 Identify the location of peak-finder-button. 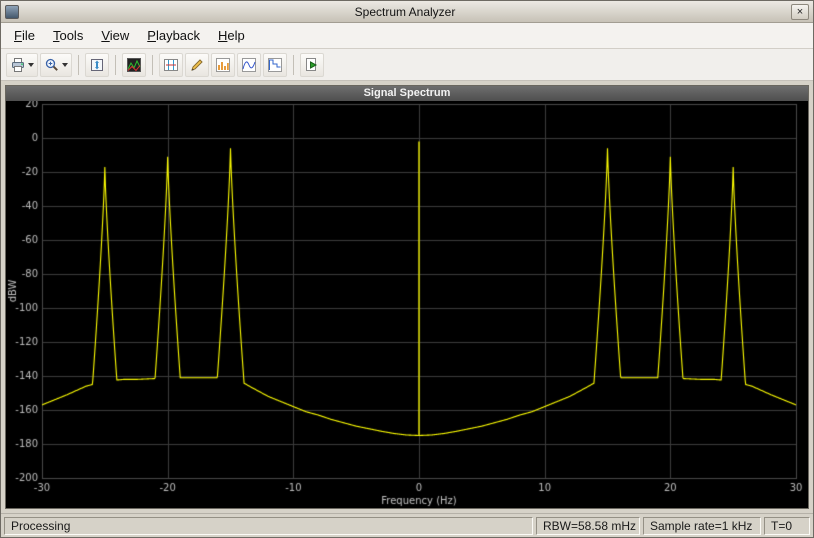
(197, 64).